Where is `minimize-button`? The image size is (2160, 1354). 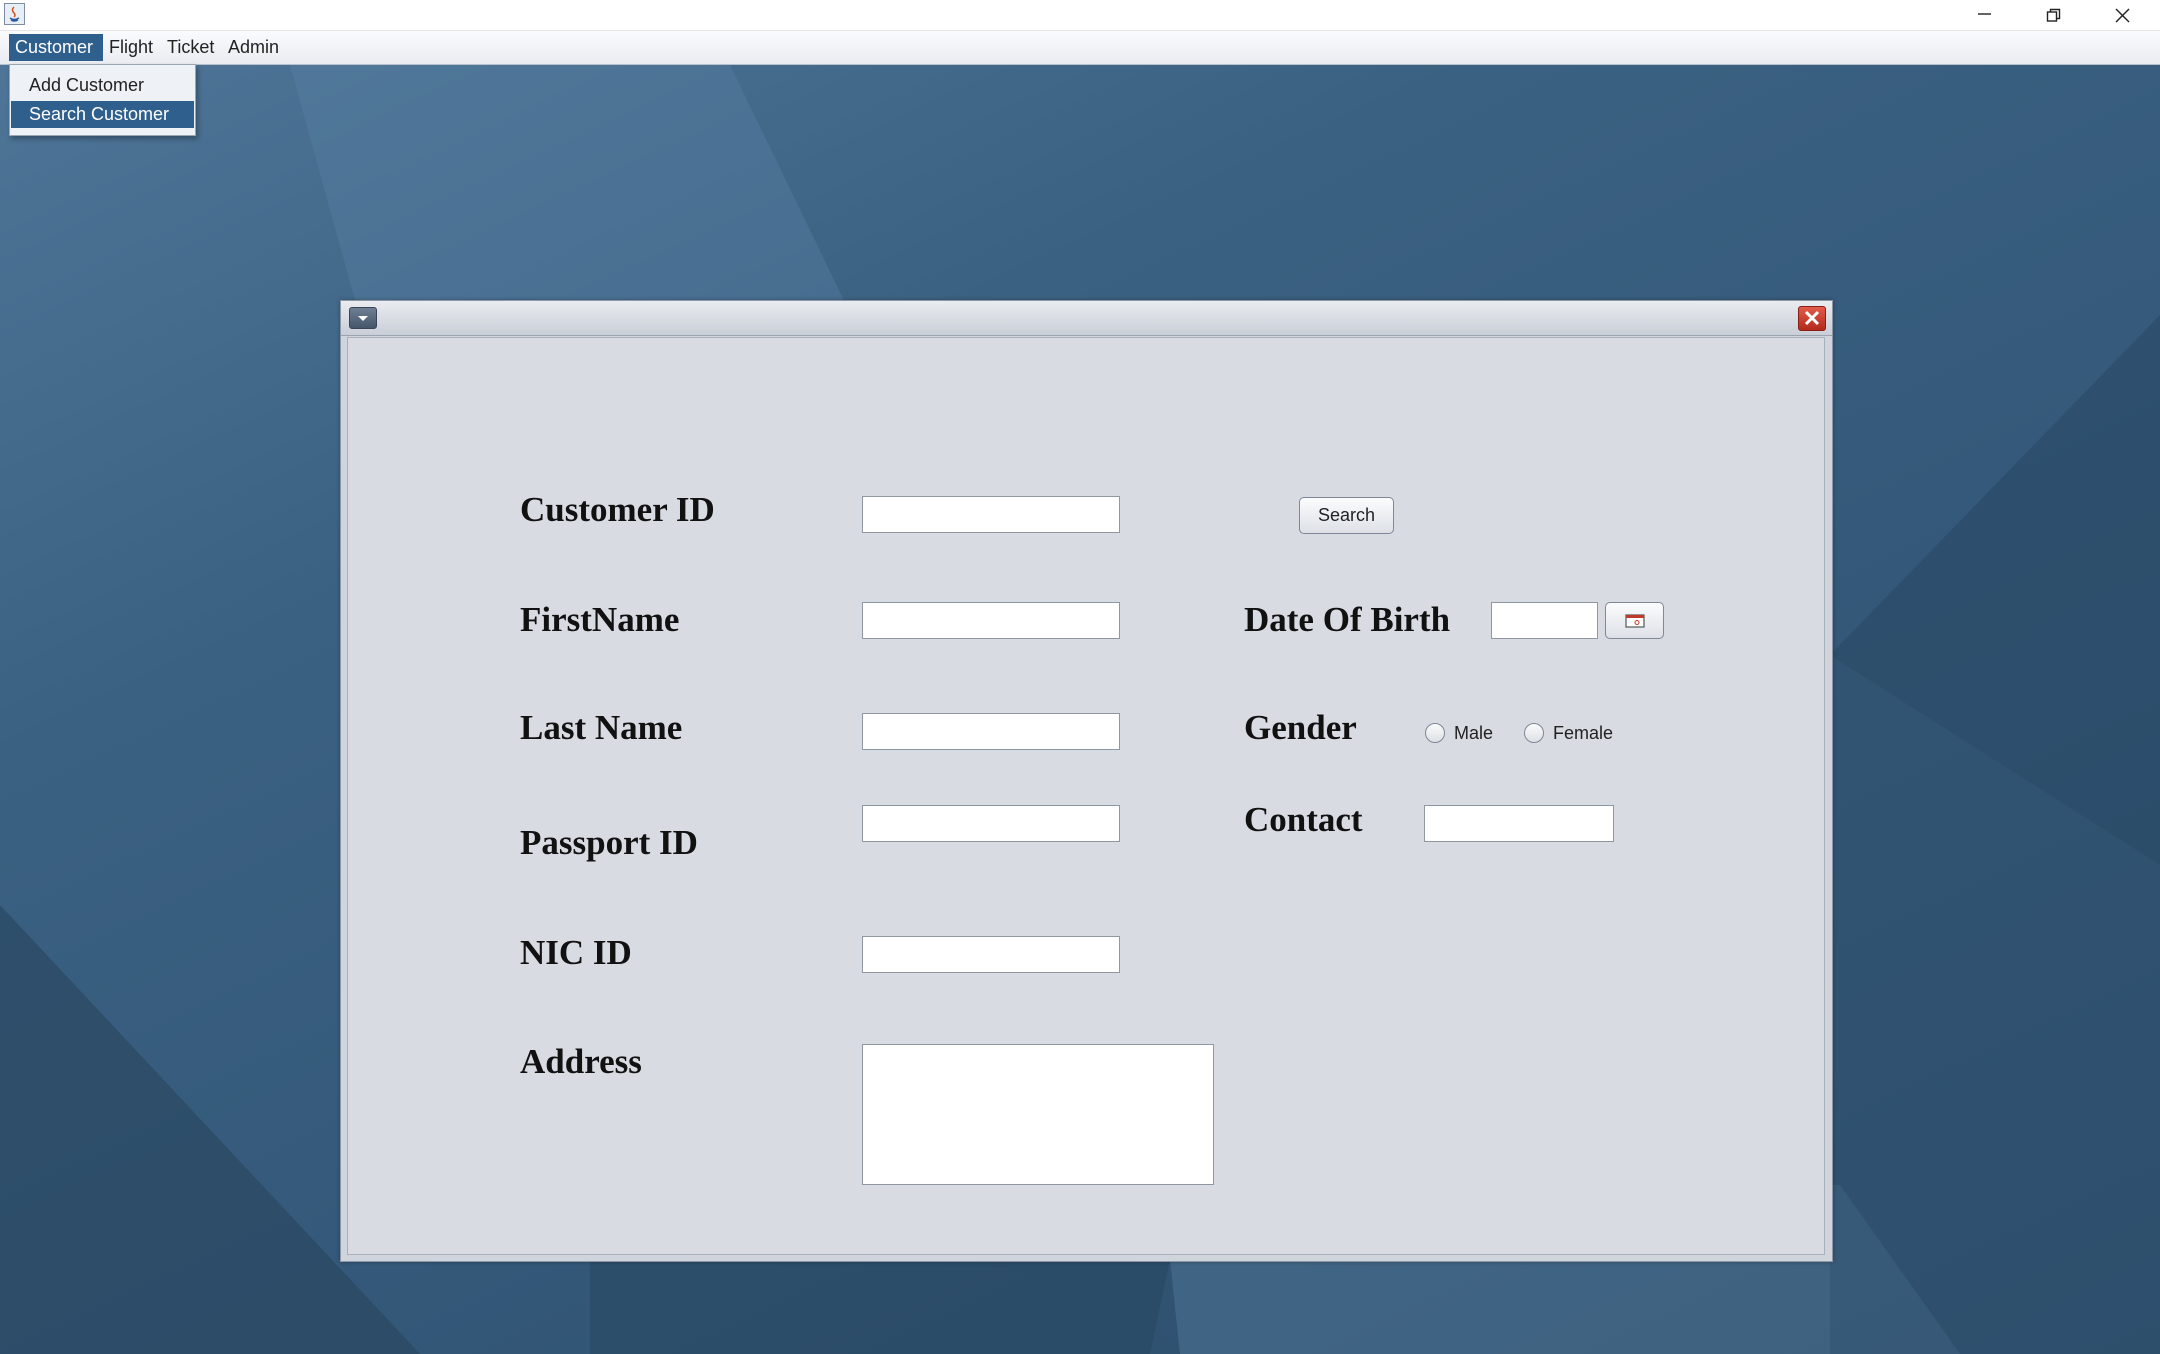 minimize-button is located at coordinates (1984, 15).